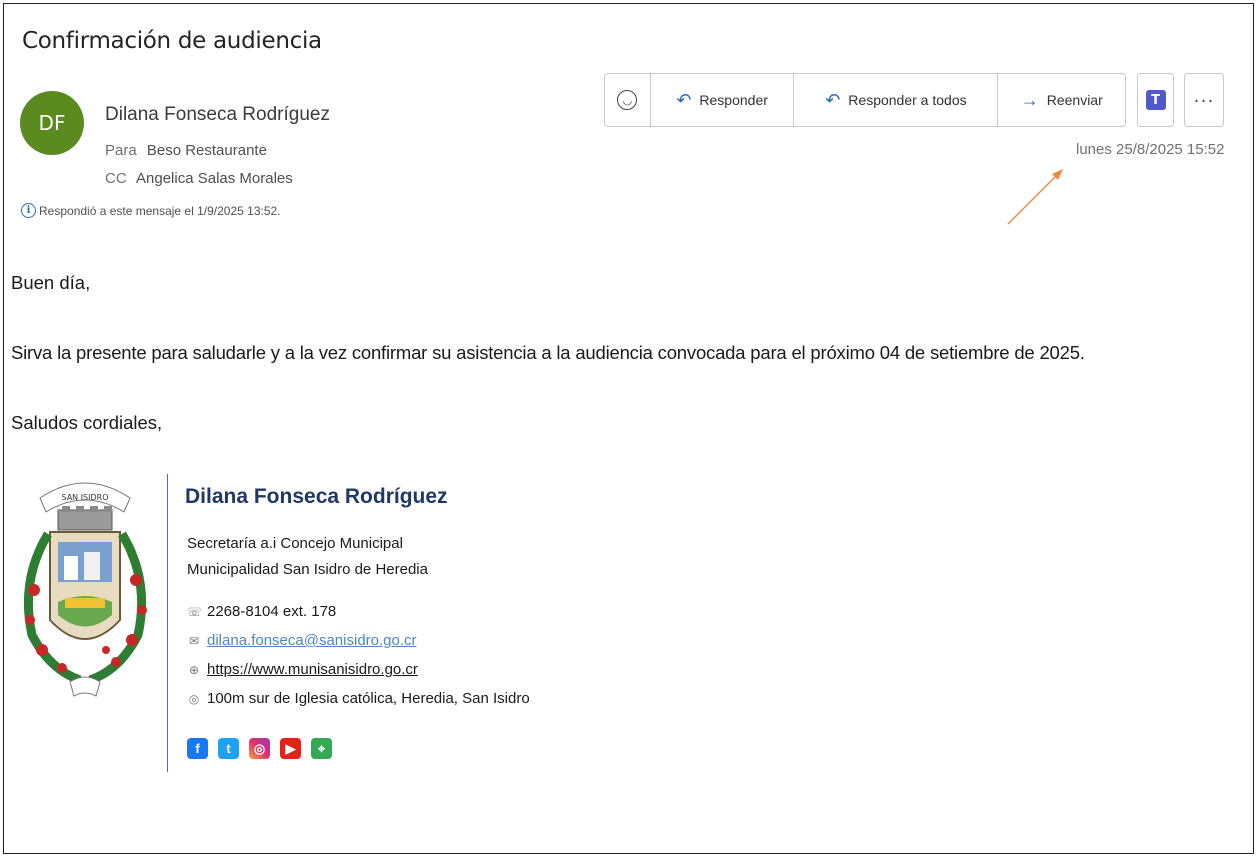 The image size is (1257, 857). What do you see at coordinates (1150, 149) in the screenshot?
I see `received-date: lunes 25/8/2025 15:52` at bounding box center [1150, 149].